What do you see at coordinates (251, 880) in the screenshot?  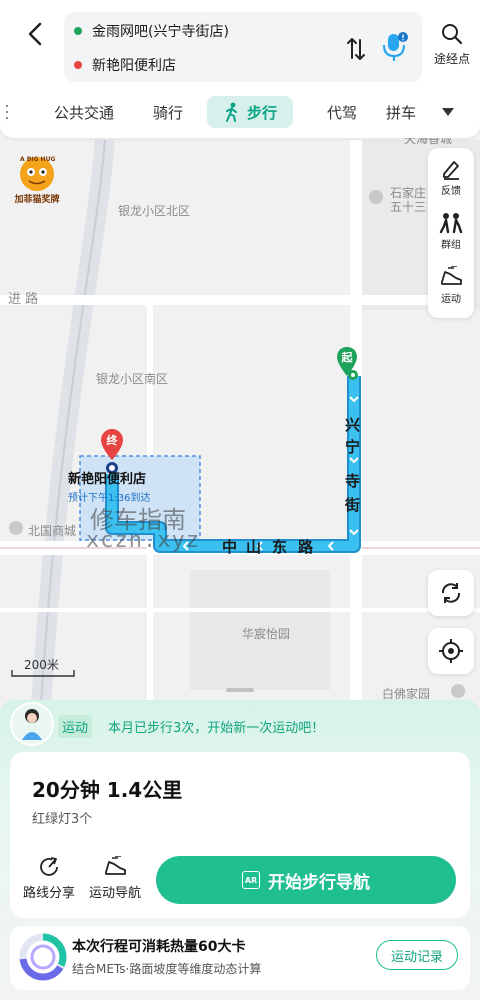 I see `ar-icon: AR` at bounding box center [251, 880].